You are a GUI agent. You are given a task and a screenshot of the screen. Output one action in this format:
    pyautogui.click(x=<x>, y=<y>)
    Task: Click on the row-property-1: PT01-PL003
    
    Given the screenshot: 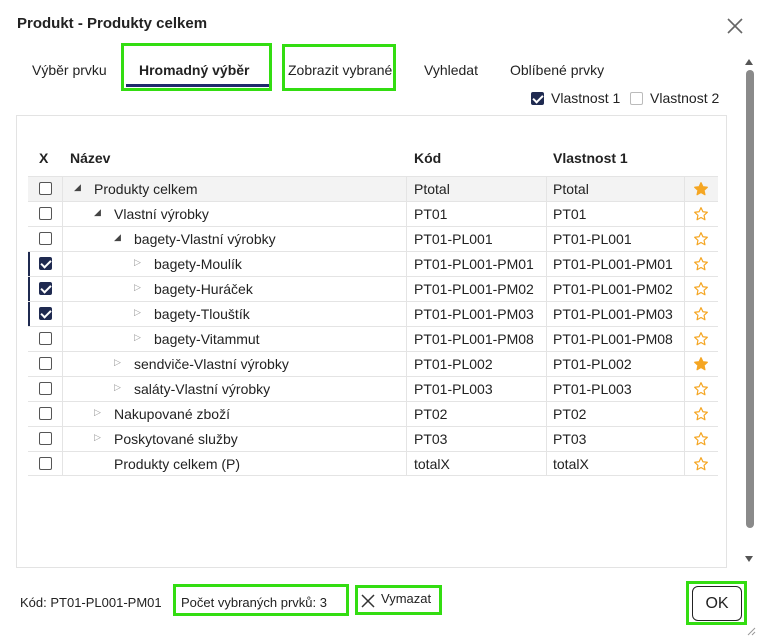 What is the action you would take?
    pyautogui.click(x=592, y=389)
    